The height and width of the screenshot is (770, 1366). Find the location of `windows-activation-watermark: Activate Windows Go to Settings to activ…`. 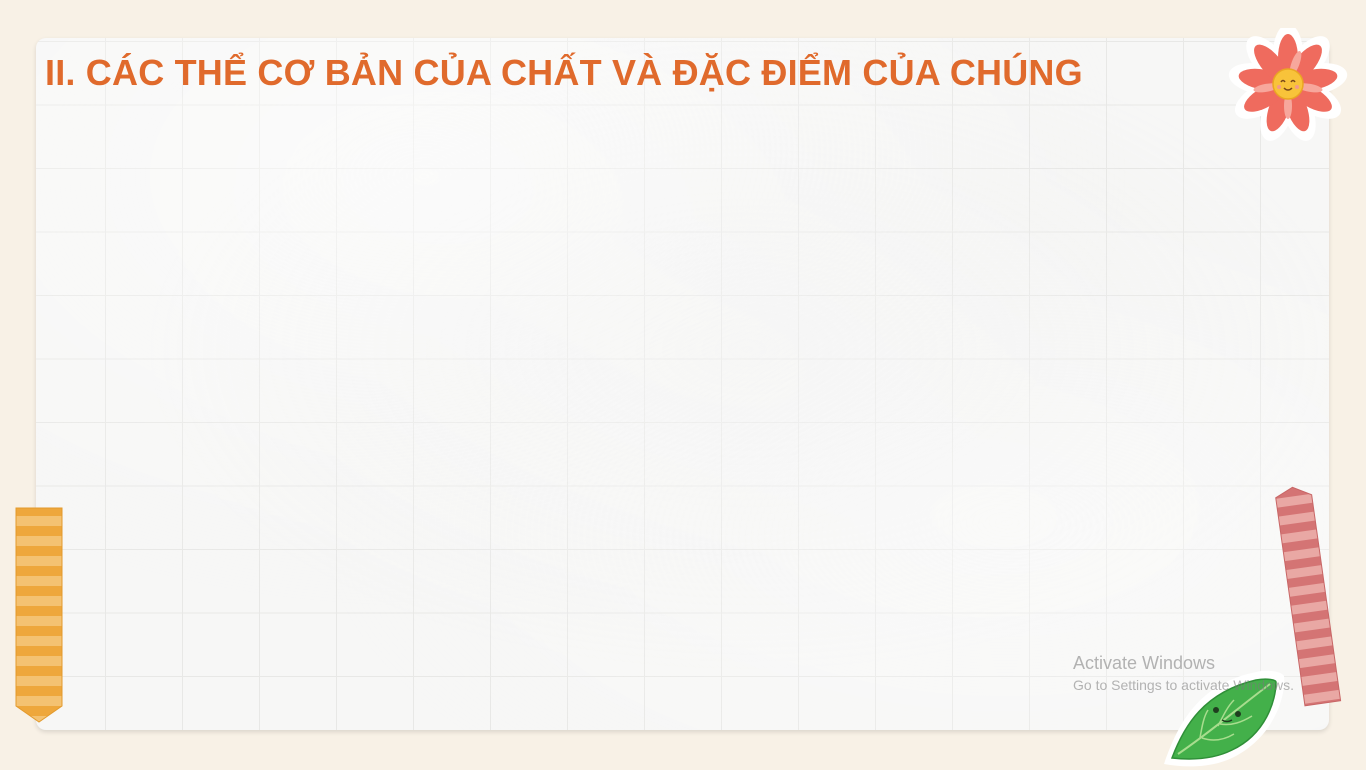

windows-activation-watermark: Activate Windows Go to Settings to activ… is located at coordinates (1183, 674).